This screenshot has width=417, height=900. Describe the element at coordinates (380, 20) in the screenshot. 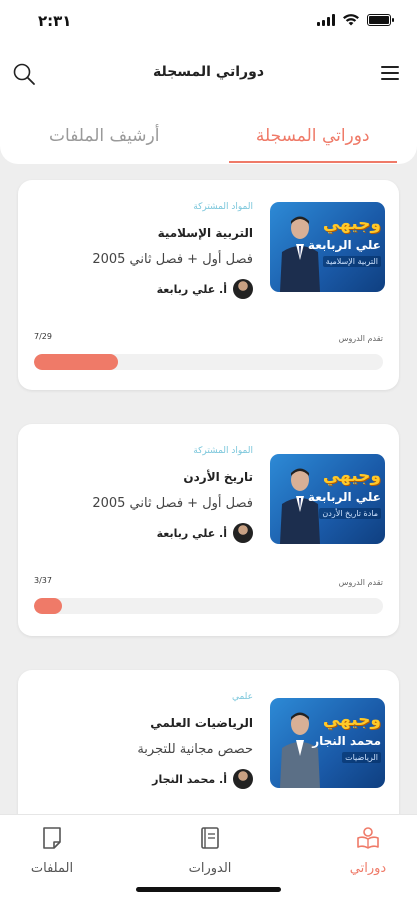

I see `battery-icon` at that location.